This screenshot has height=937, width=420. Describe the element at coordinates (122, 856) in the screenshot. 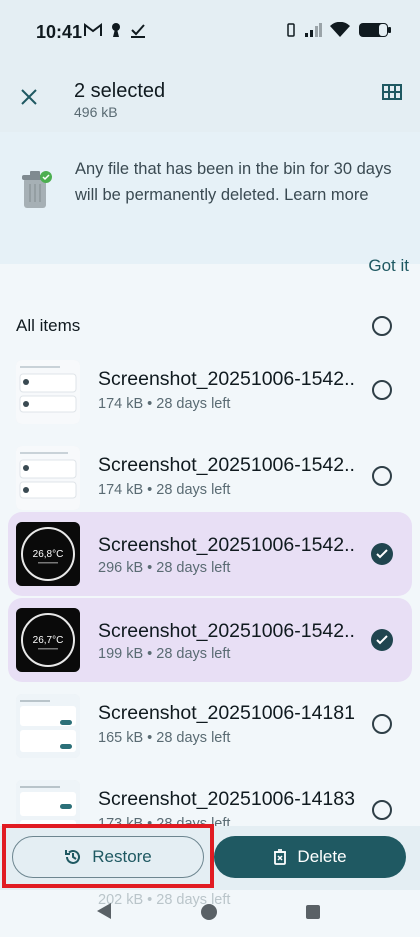

I see `restore-label: Restore` at that location.